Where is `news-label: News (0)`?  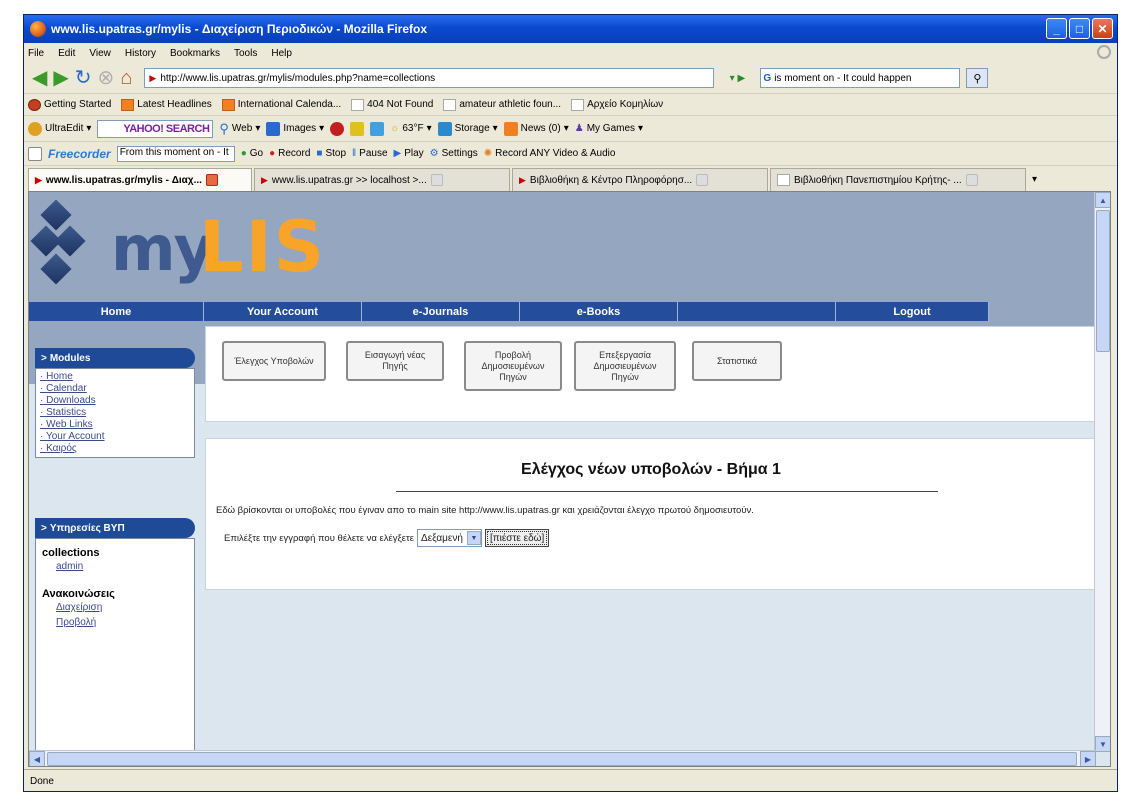
news-label: News (0) is located at coordinates (540, 128).